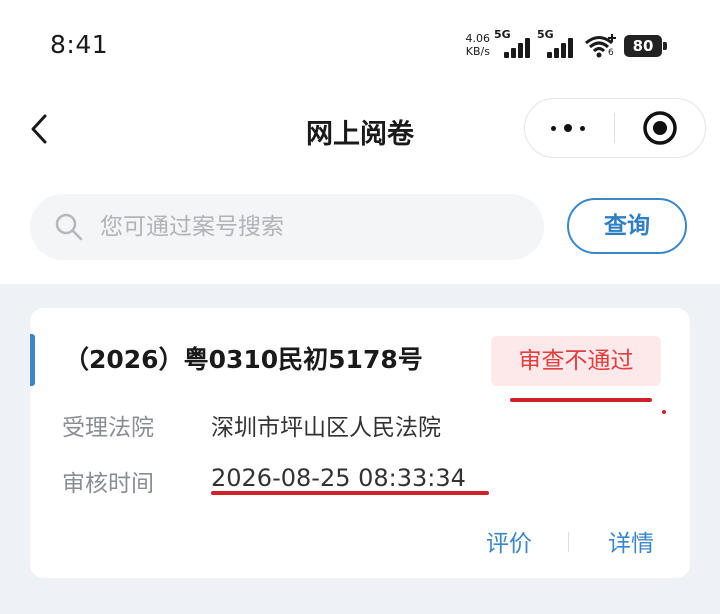 The height and width of the screenshot is (614, 720). I want to click on court-label: 受理法院, so click(108, 428).